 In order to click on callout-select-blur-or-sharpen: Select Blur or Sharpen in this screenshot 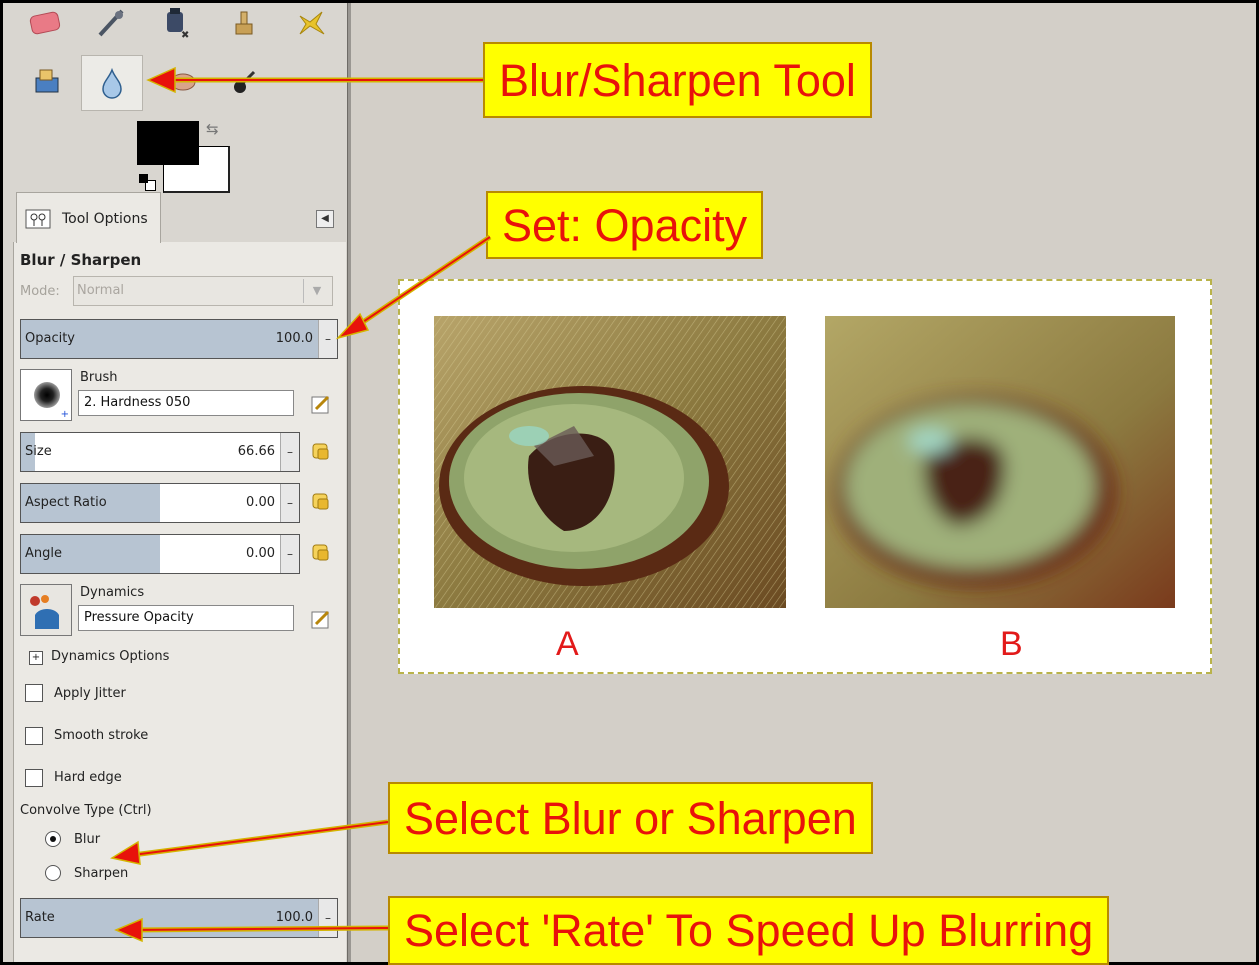, I will do `click(630, 818)`.